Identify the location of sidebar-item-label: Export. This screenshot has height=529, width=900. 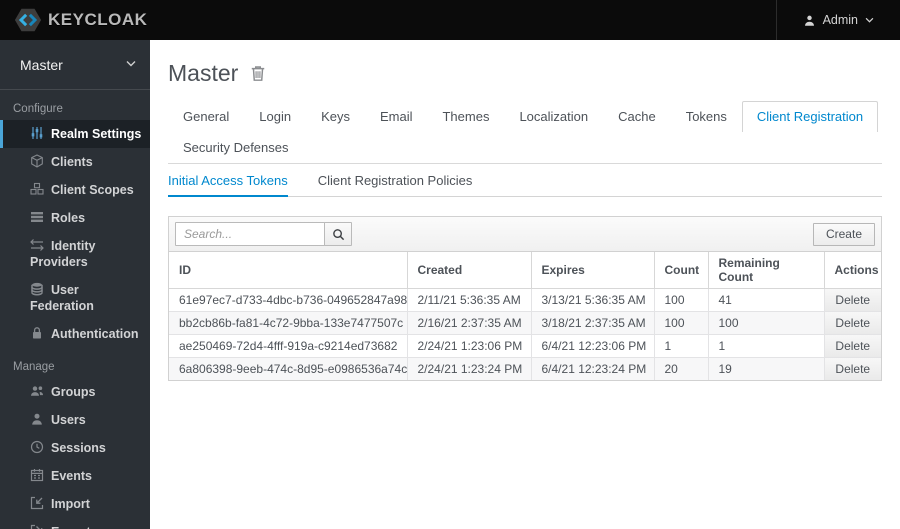
(71, 527).